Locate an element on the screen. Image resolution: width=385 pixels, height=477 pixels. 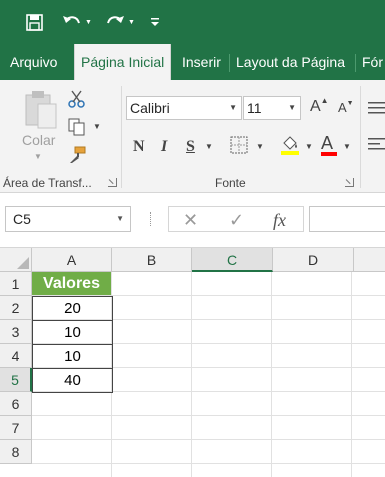
undo-icon is located at coordinates (71, 20).